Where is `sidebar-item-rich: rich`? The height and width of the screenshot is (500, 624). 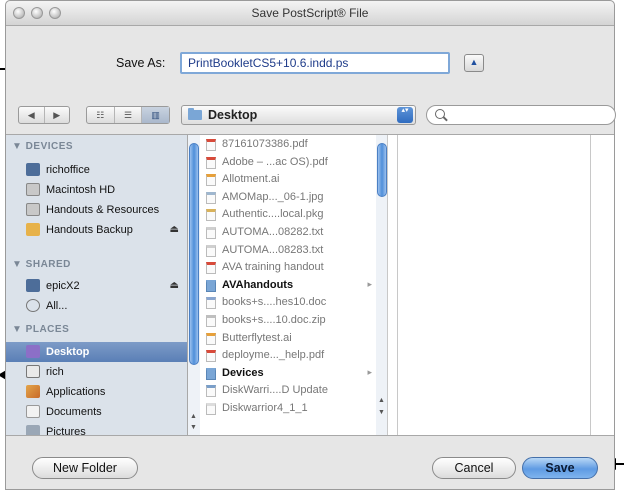 sidebar-item-rich: rich is located at coordinates (96, 372).